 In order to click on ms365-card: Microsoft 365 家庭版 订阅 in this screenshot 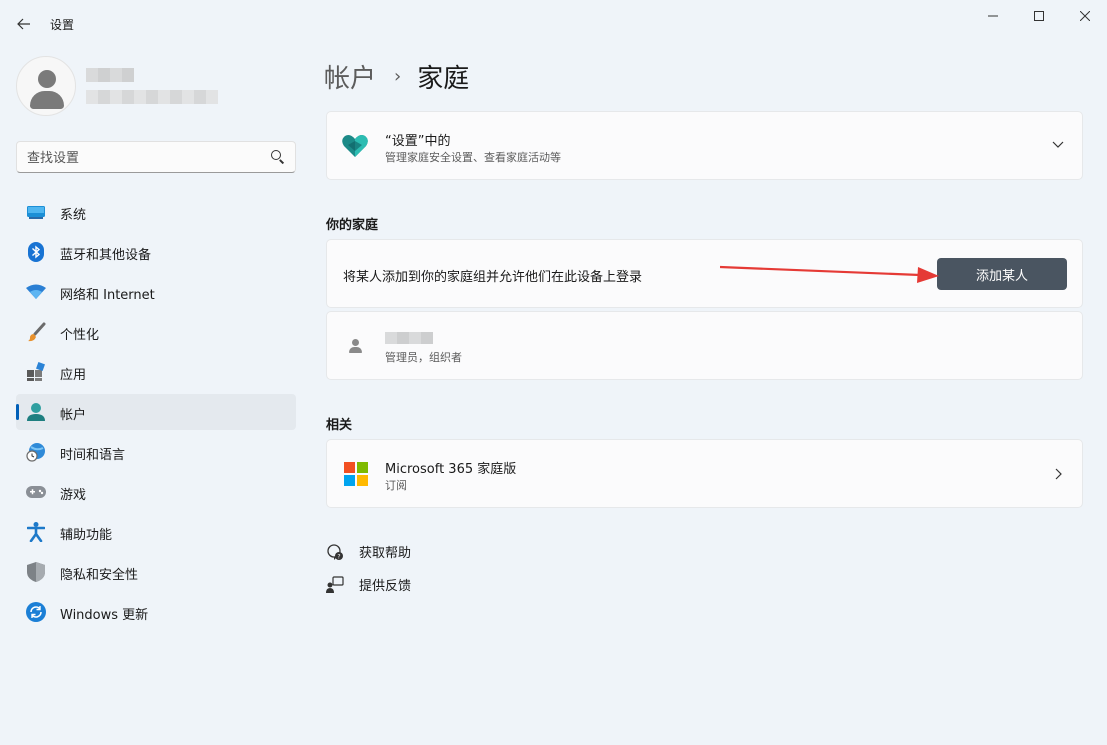, I will do `click(704, 473)`.